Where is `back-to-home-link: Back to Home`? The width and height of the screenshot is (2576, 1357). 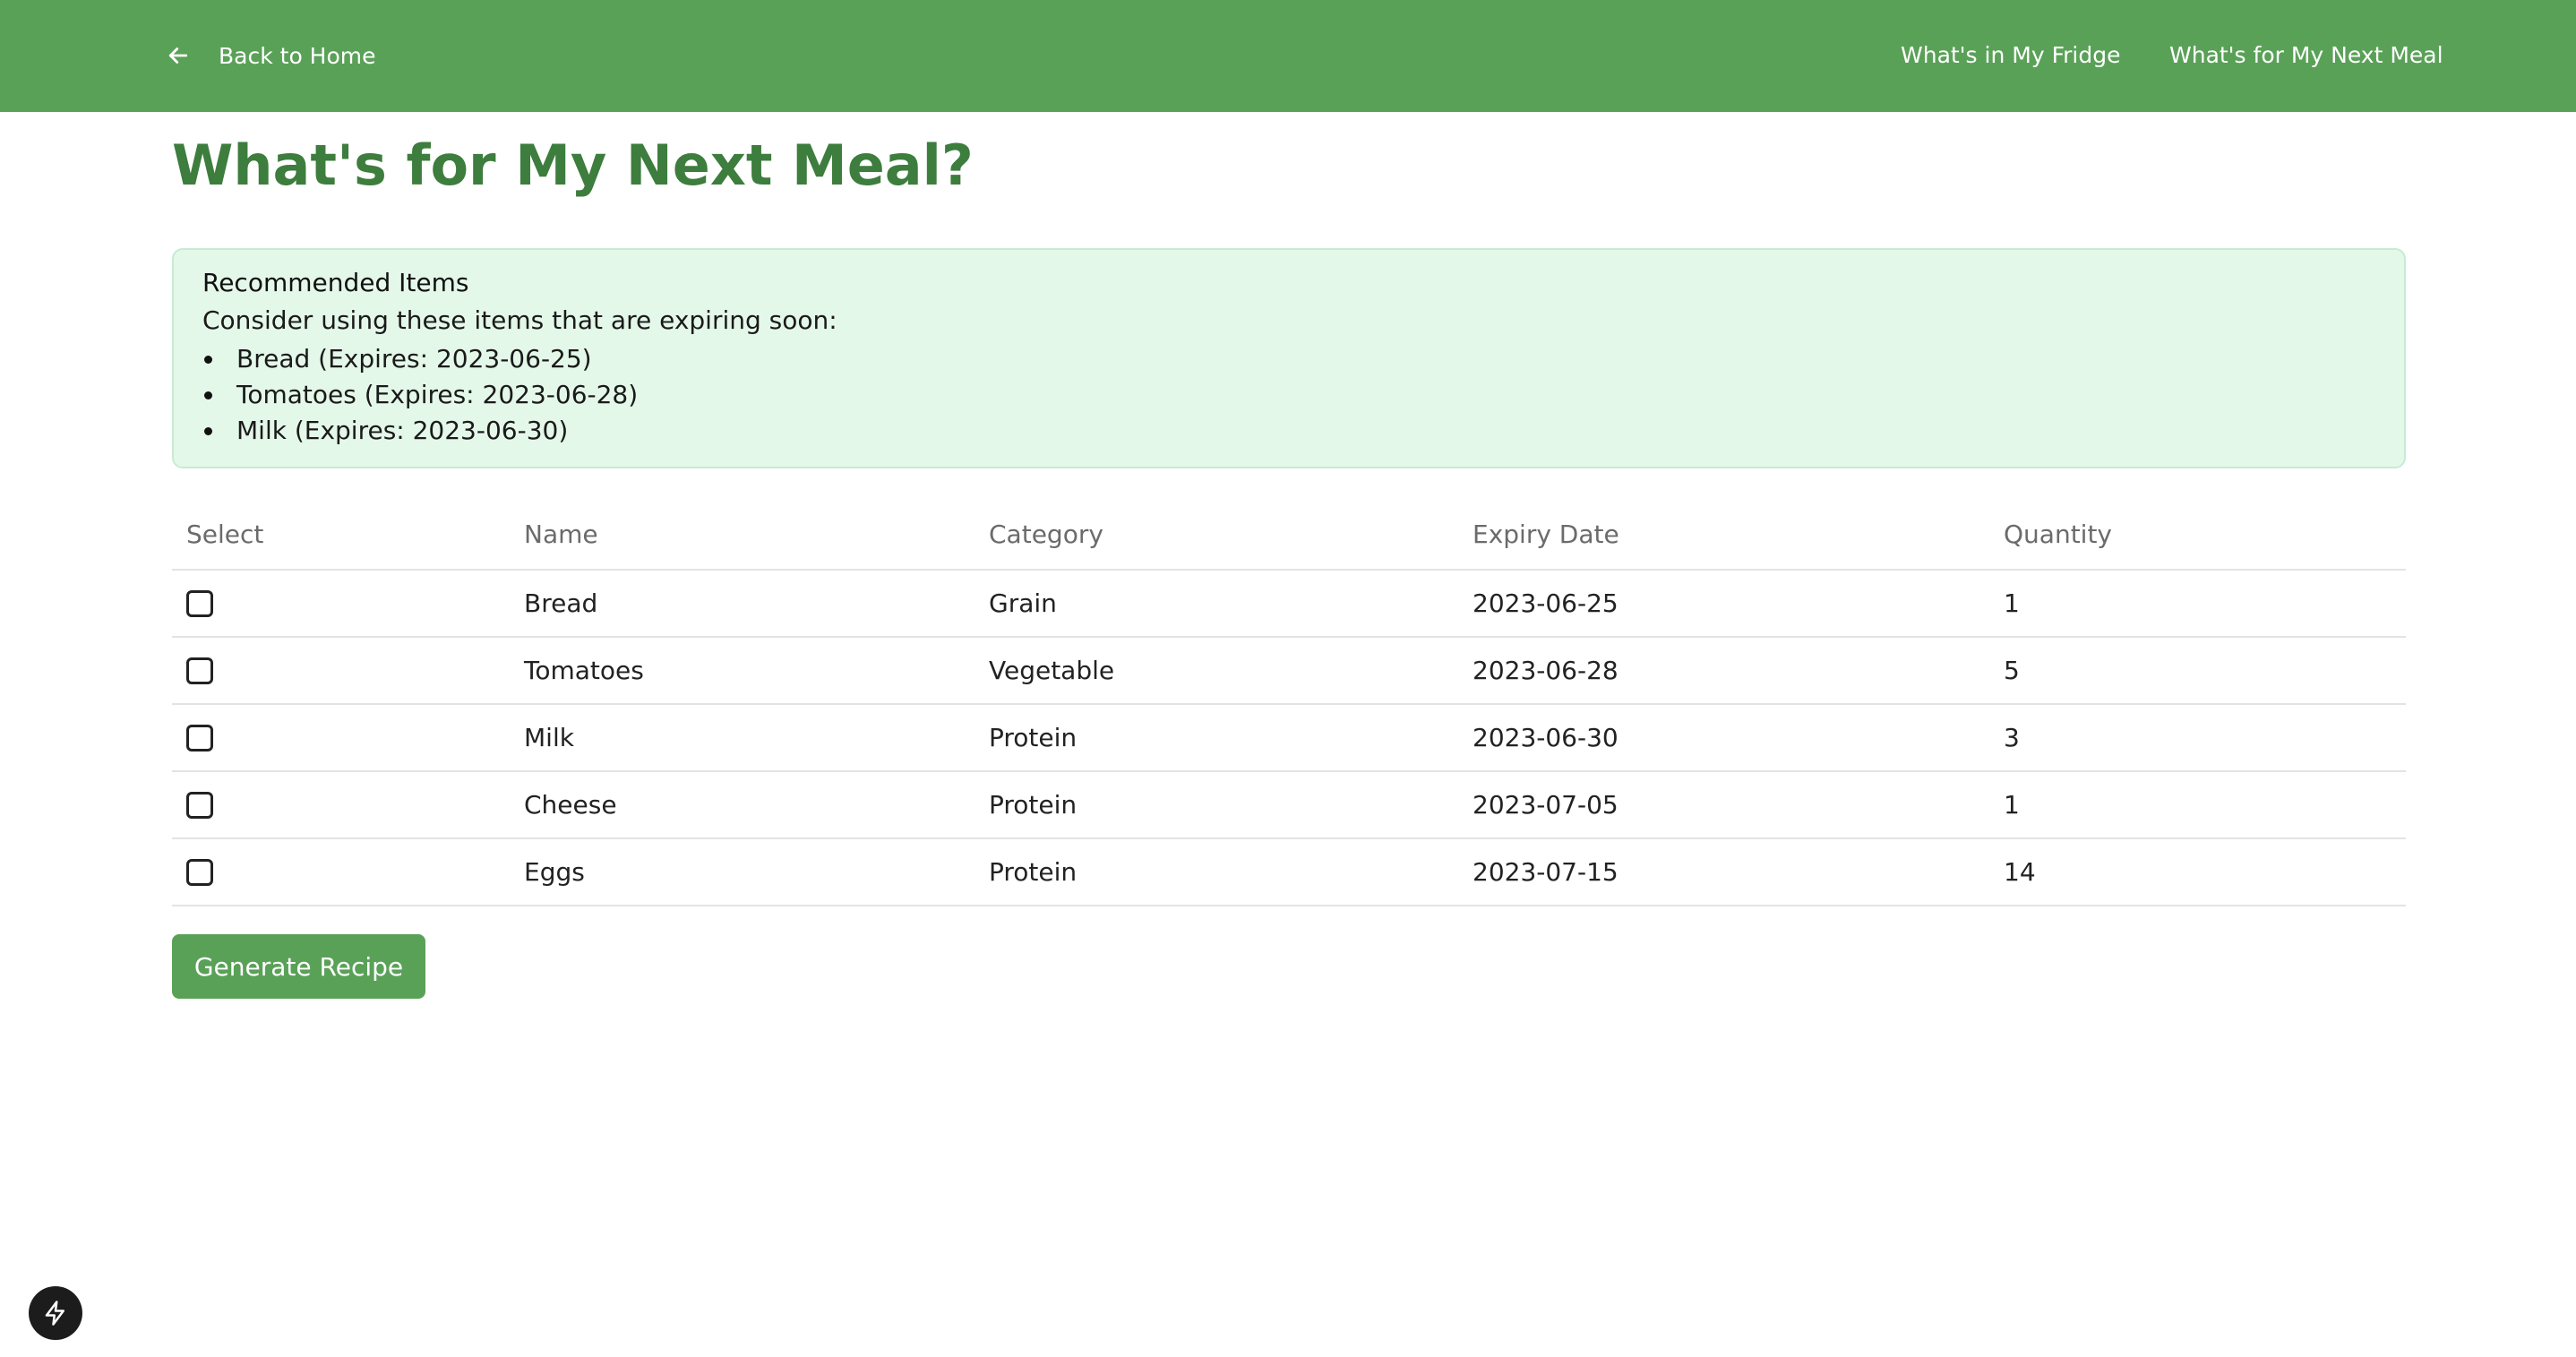
back-to-home-link: Back to Home is located at coordinates (270, 55).